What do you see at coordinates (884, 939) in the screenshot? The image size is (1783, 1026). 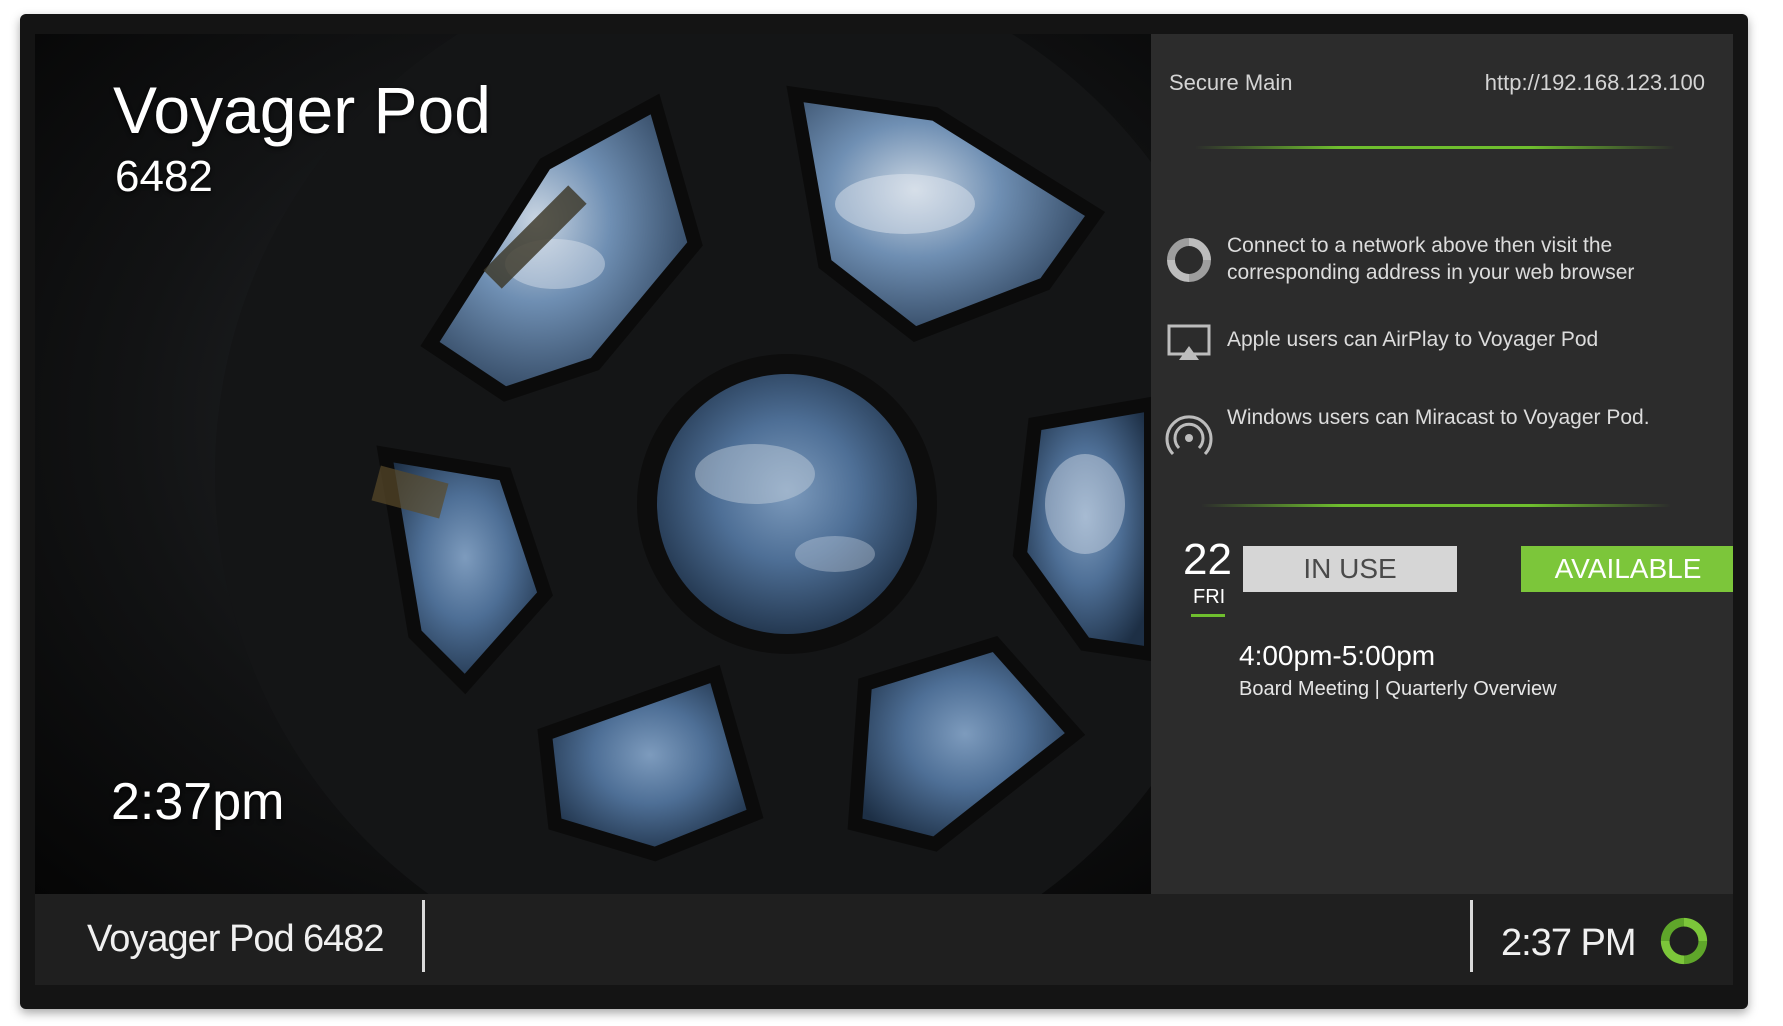 I see `status-bar: Voyager Pod 6482 2:37 PM` at bounding box center [884, 939].